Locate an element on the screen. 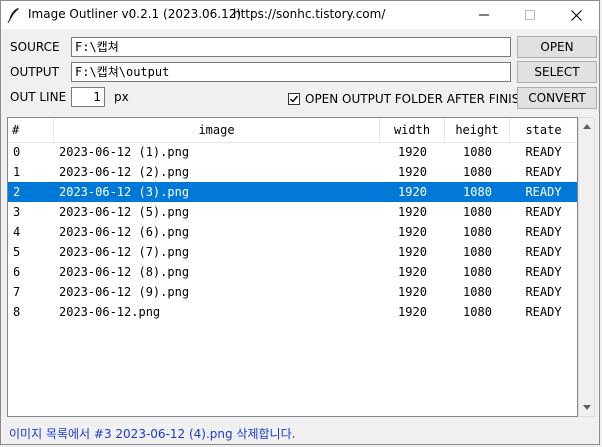  row-cell-image: 2023-06-12 (8).png is located at coordinates (124, 272).